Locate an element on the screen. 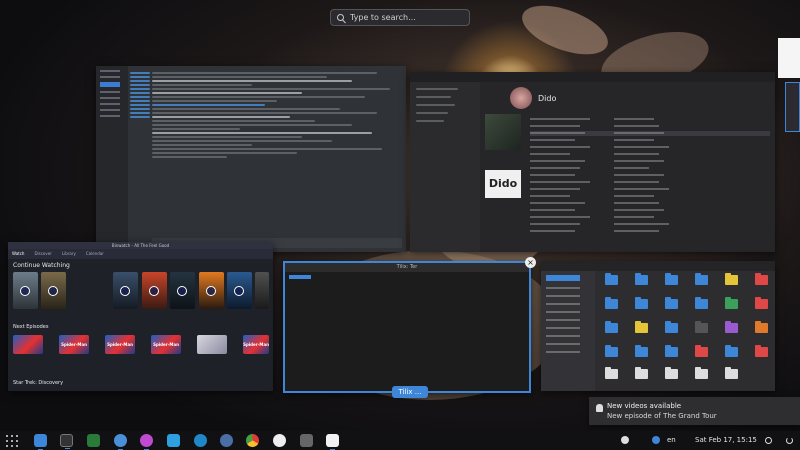 This screenshot has height=450, width=800. album-cover is located at coordinates (503, 132).